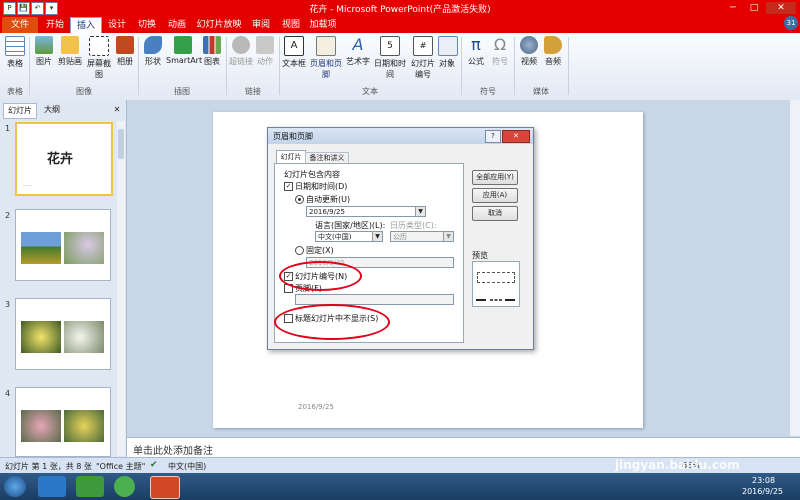  What do you see at coordinates (448, 52) in the screenshot?
I see `object-button: 对象` at bounding box center [448, 52].